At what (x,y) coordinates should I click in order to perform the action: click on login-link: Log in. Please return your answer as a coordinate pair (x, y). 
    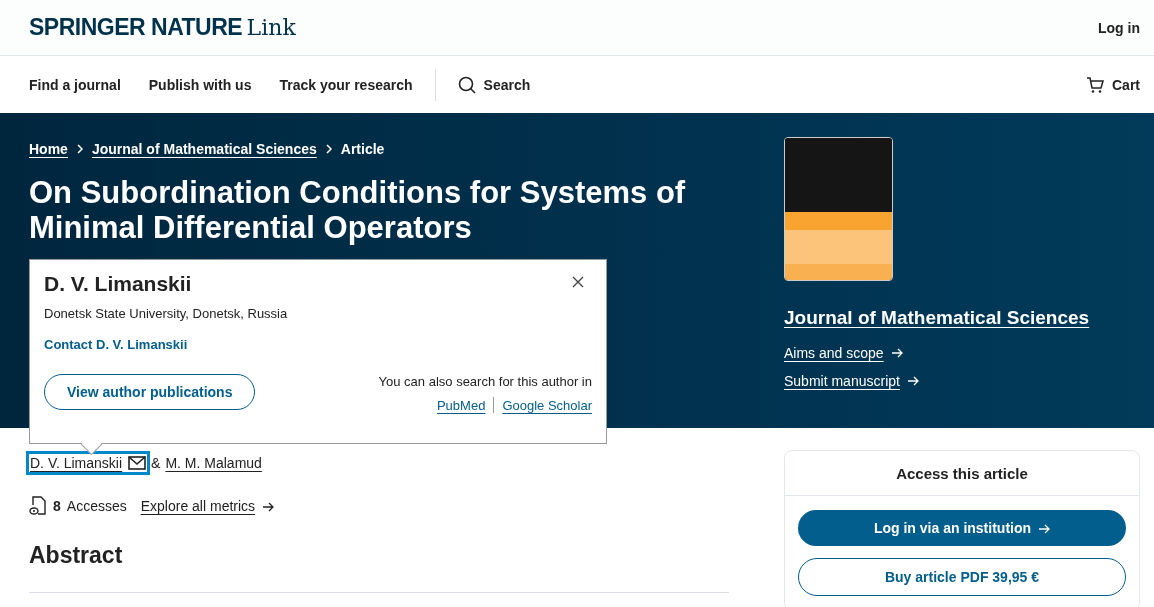
    Looking at the image, I should click on (1119, 27).